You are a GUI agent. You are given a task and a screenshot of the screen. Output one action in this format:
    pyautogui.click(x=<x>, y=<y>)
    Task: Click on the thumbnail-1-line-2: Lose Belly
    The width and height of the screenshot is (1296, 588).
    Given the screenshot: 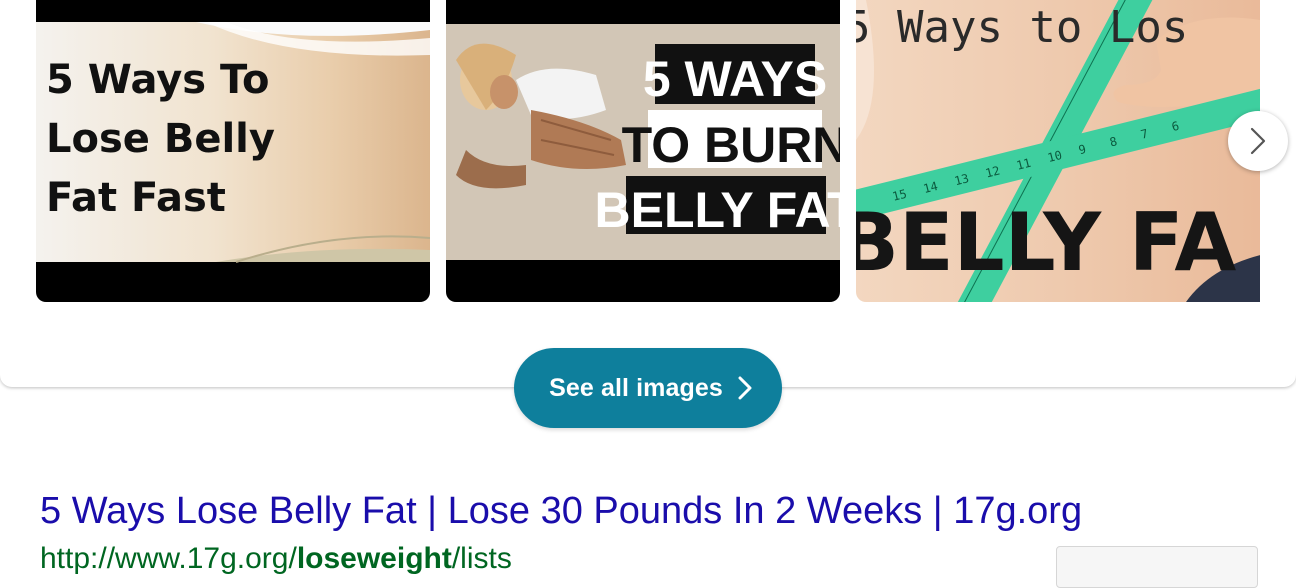 What is the action you would take?
    pyautogui.click(x=160, y=139)
    